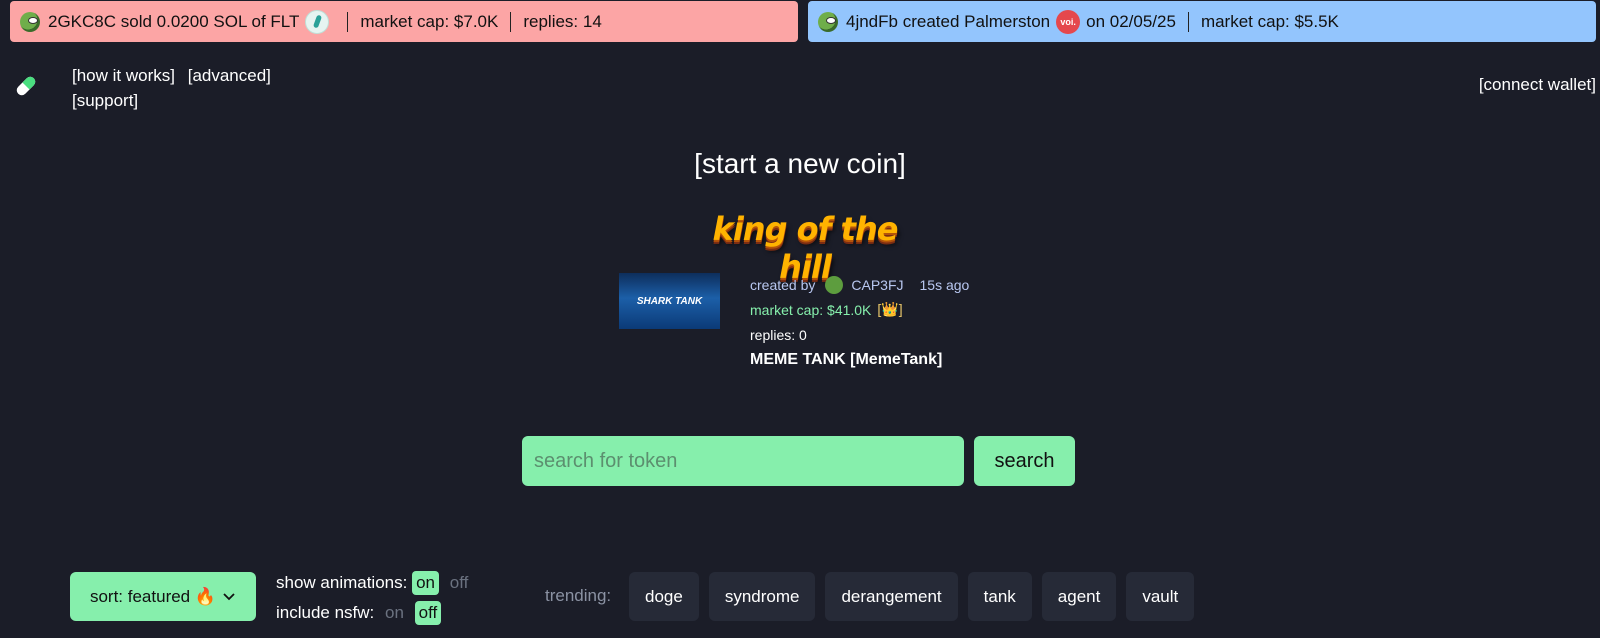 The width and height of the screenshot is (1600, 638). I want to click on trending-tag: derangement, so click(891, 596).